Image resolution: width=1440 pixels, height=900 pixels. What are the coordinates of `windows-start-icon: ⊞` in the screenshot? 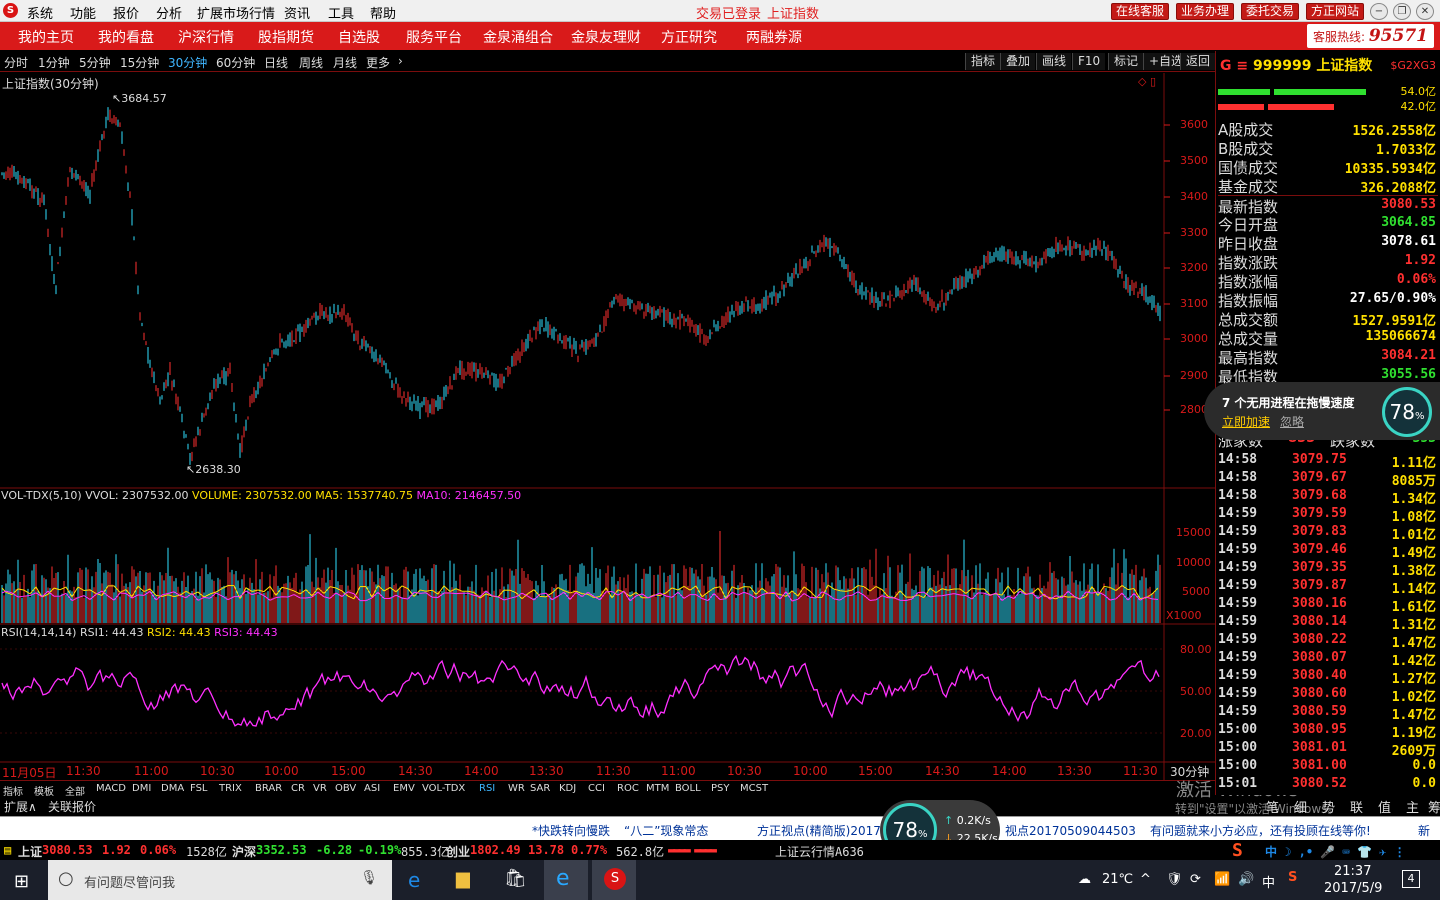 It's located at (21, 881).